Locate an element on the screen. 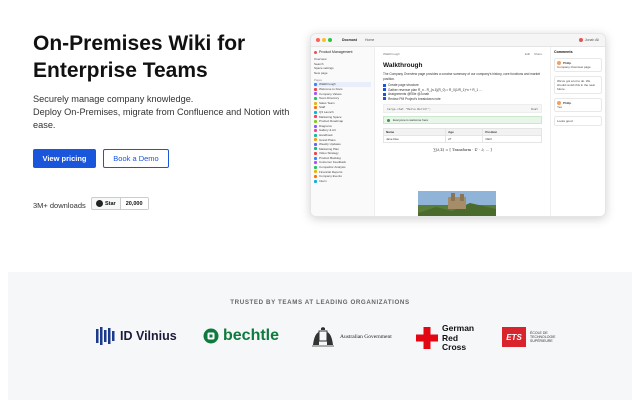 Image resolution: width=640 pixels, height=400 pixels. github-star-count: 20,000 is located at coordinates (134, 203).